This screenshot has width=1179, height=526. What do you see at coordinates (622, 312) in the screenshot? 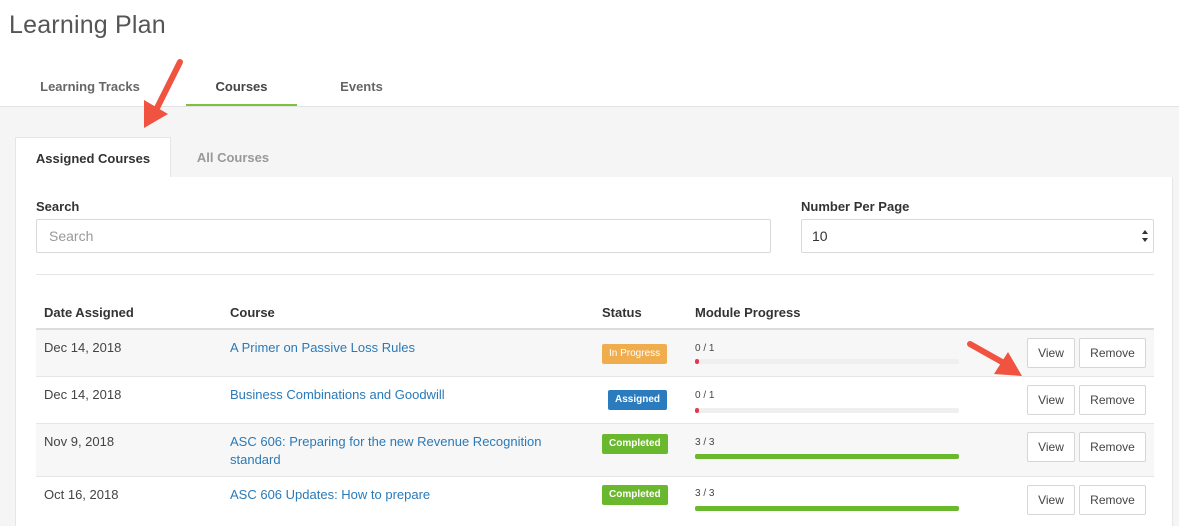
I see `header-status: Status` at bounding box center [622, 312].